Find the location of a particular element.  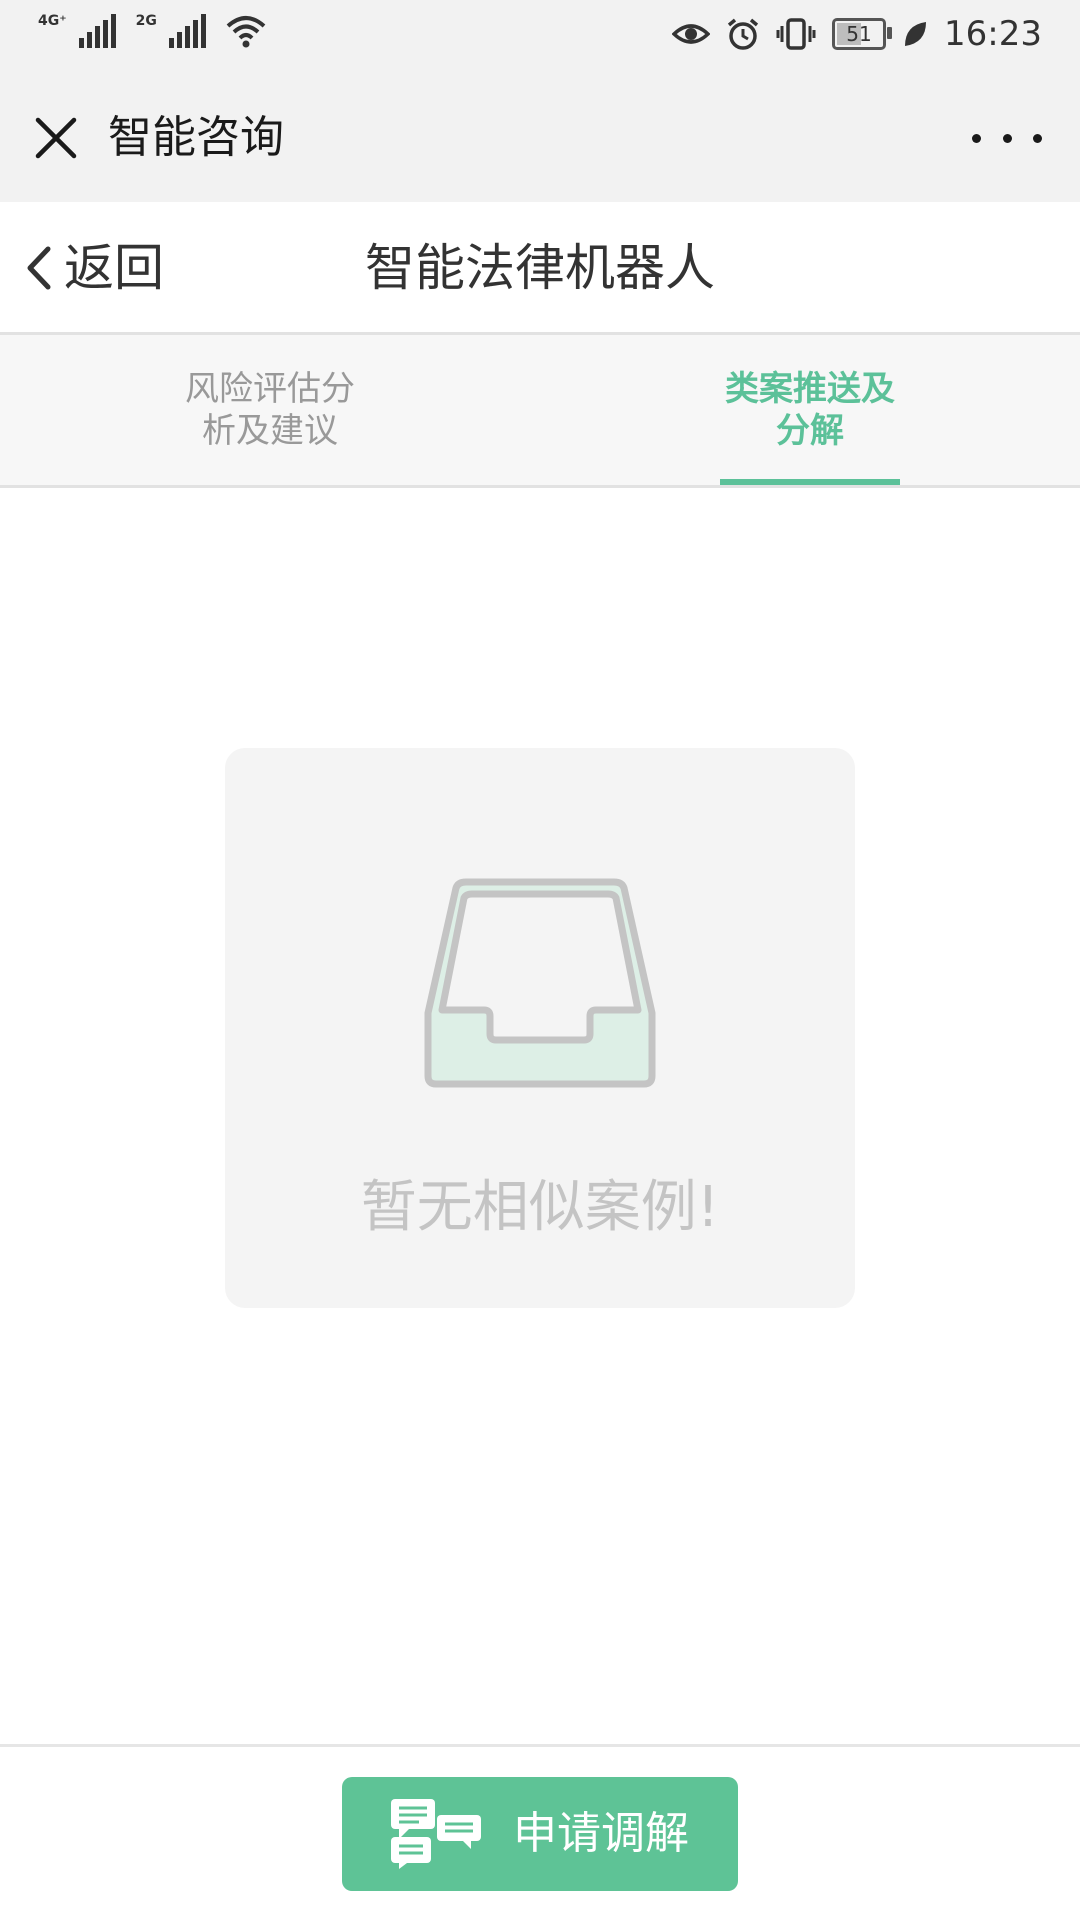

tab-label-line: 风险评估分 is located at coordinates (270, 389).